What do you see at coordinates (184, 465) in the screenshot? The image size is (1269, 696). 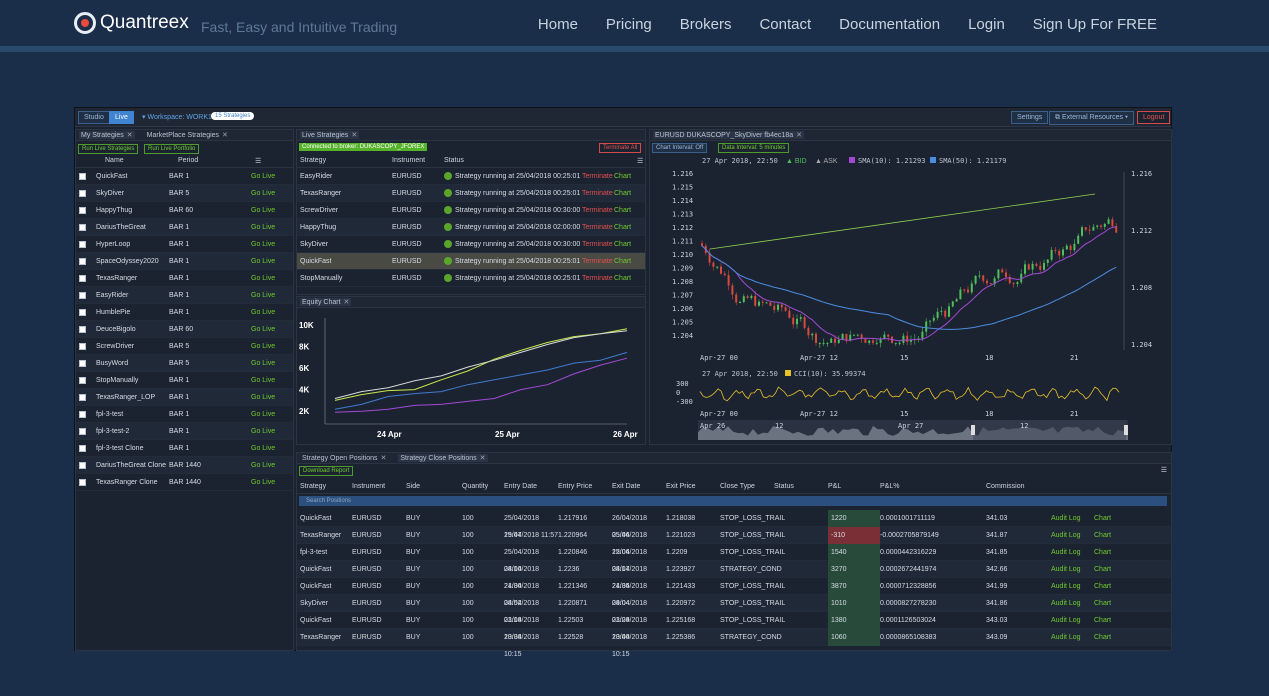 I see `strategy-row: DariusTheGreat Clone BAR 1440 Go Live` at bounding box center [184, 465].